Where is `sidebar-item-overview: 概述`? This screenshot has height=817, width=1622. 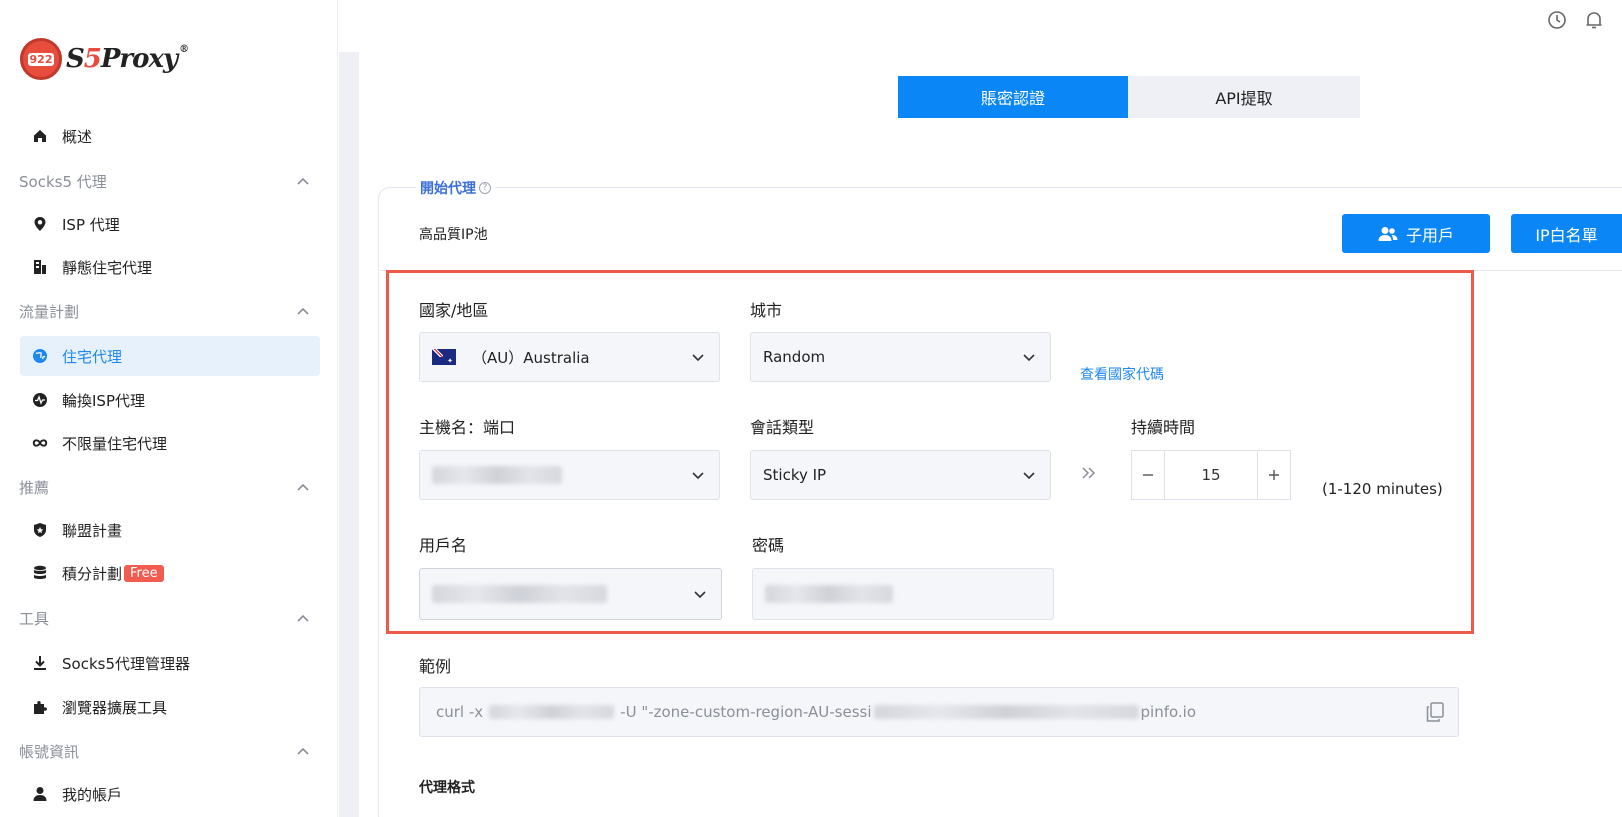
sidebar-item-overview: 概述 is located at coordinates (170, 136).